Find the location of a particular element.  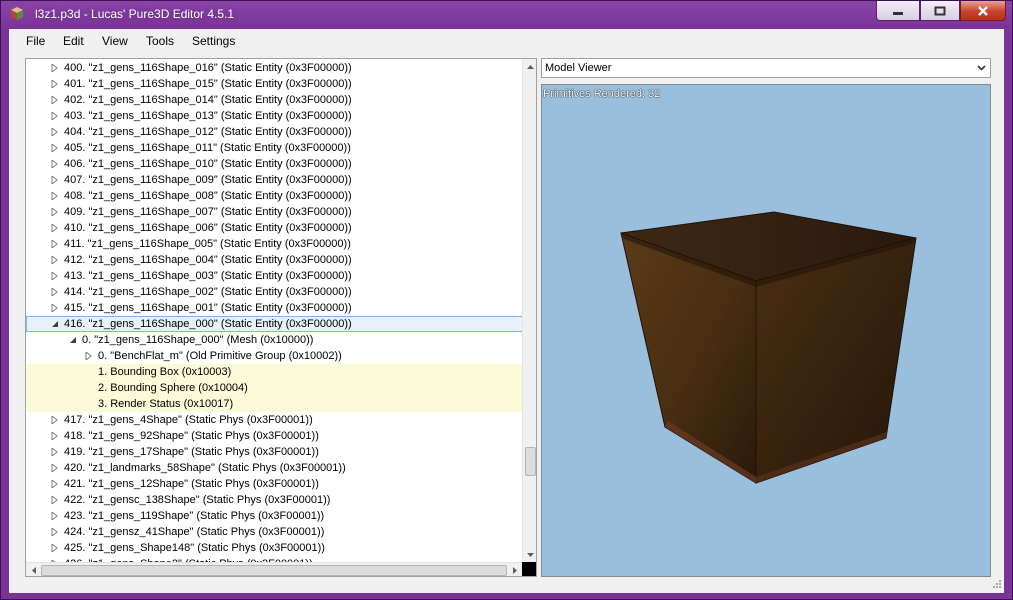

horizontal-scroll-thumb is located at coordinates (274, 570).